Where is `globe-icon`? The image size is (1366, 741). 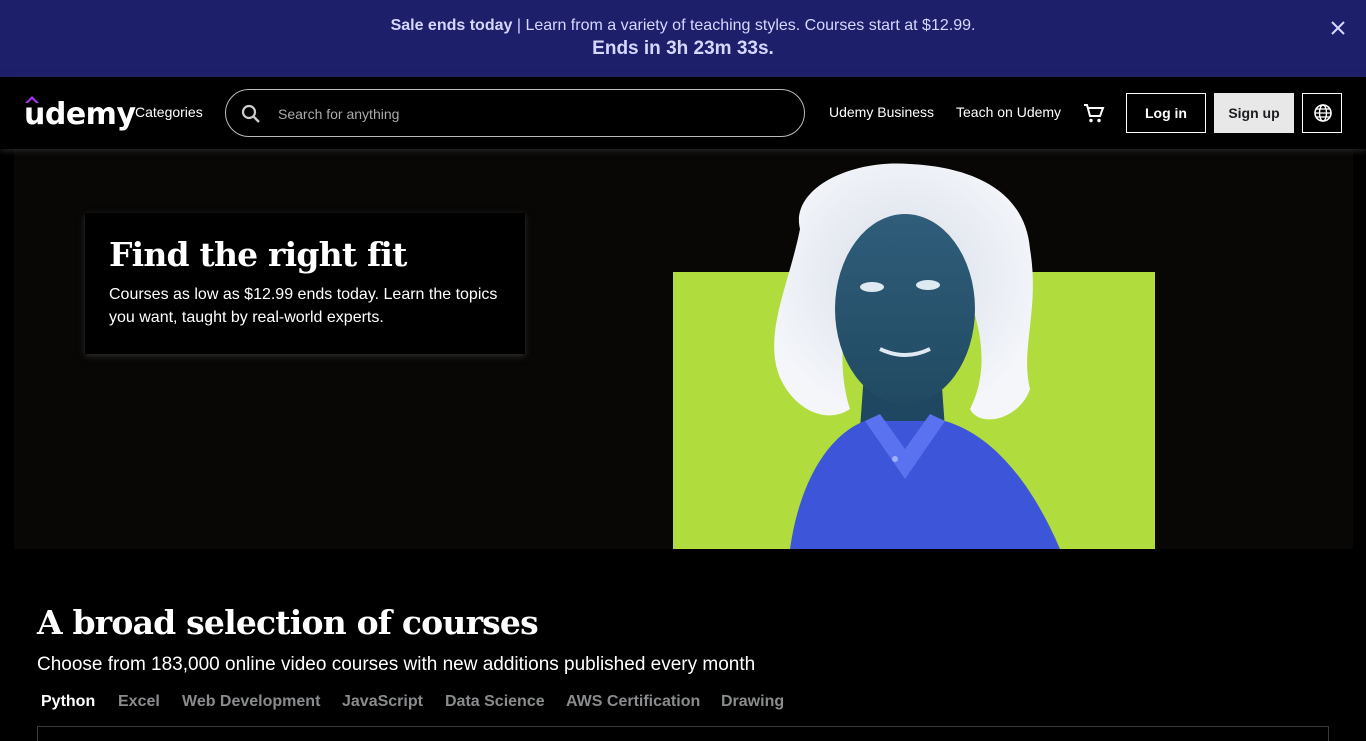
globe-icon is located at coordinates (1323, 113).